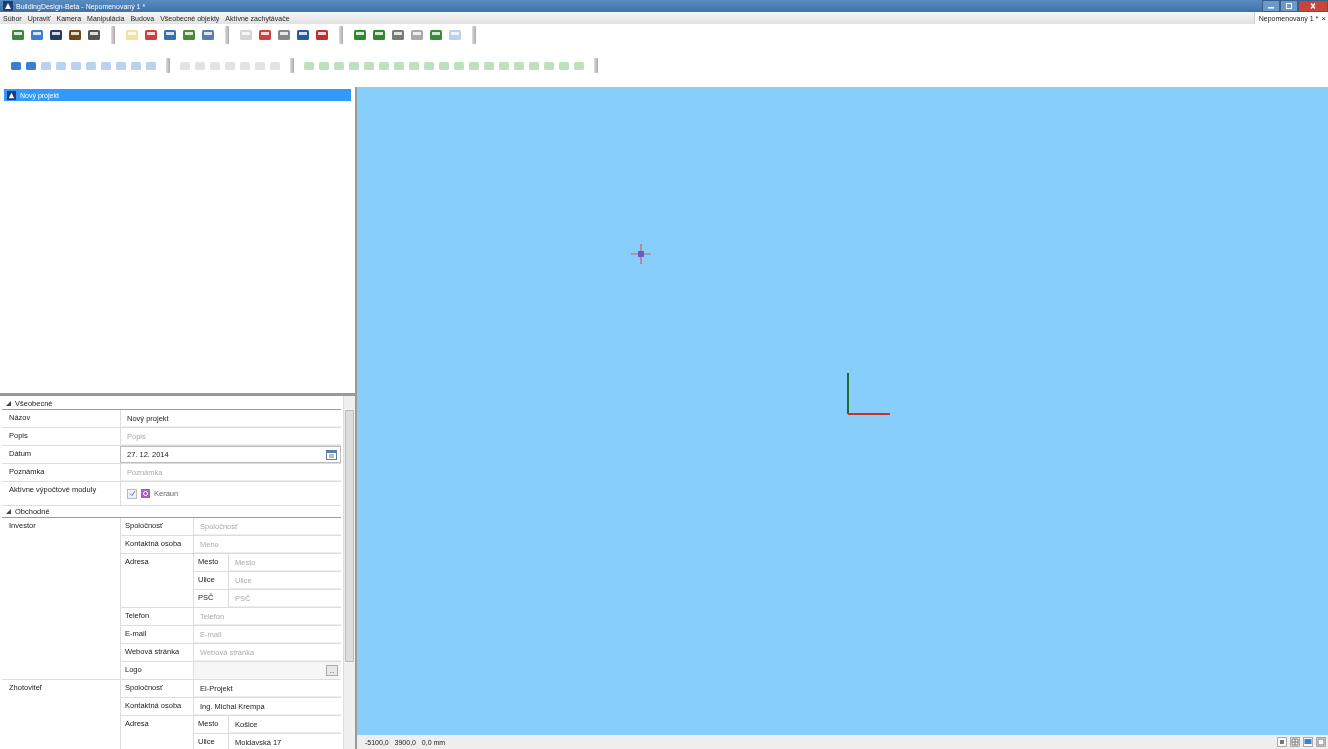  What do you see at coordinates (132, 493) in the screenshot?
I see `checkbox` at bounding box center [132, 493].